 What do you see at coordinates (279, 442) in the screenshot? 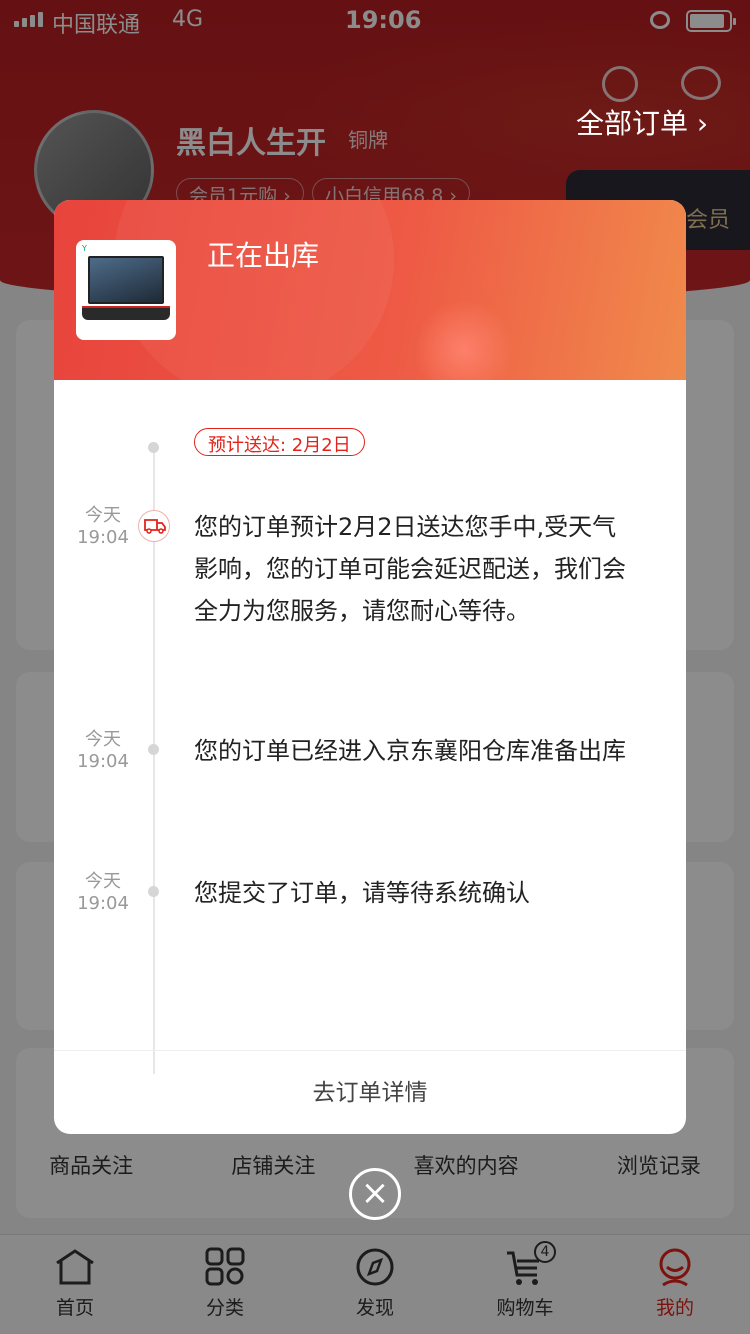
I see `eta-badge: 预计送达: 2月2日` at bounding box center [279, 442].